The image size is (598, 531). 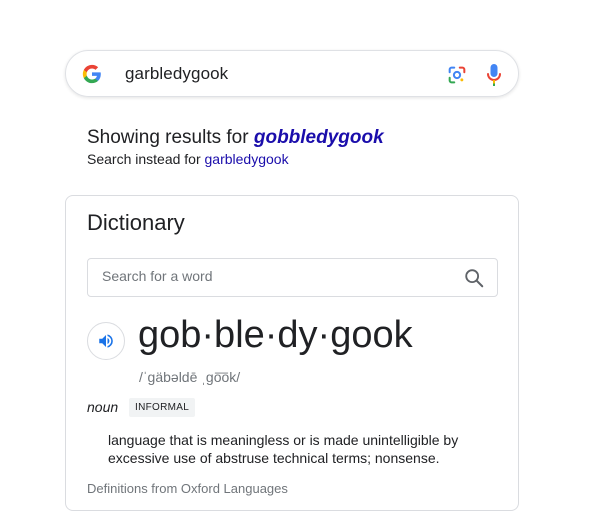 I want to click on search-instead-line: Search instead for garbledygook, so click(x=188, y=159).